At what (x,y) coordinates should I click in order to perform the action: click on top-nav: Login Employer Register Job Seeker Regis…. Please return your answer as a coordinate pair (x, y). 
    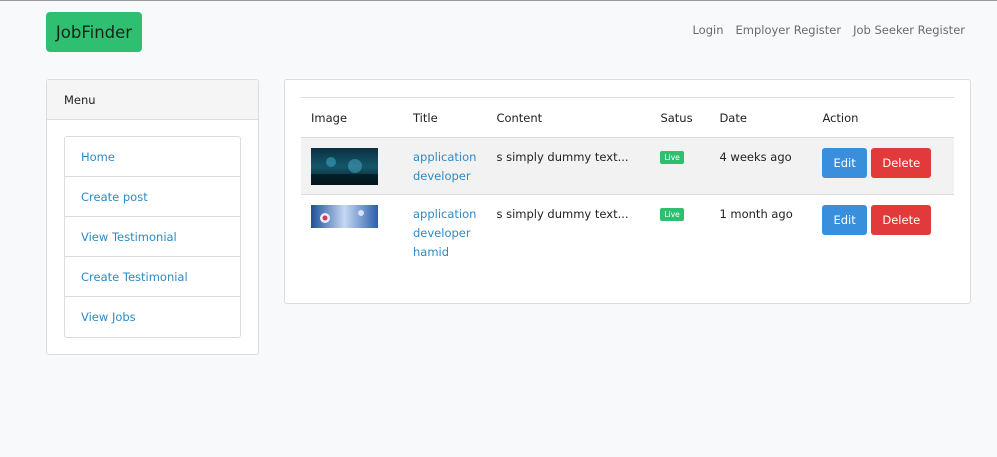
    Looking at the image, I should click on (828, 30).